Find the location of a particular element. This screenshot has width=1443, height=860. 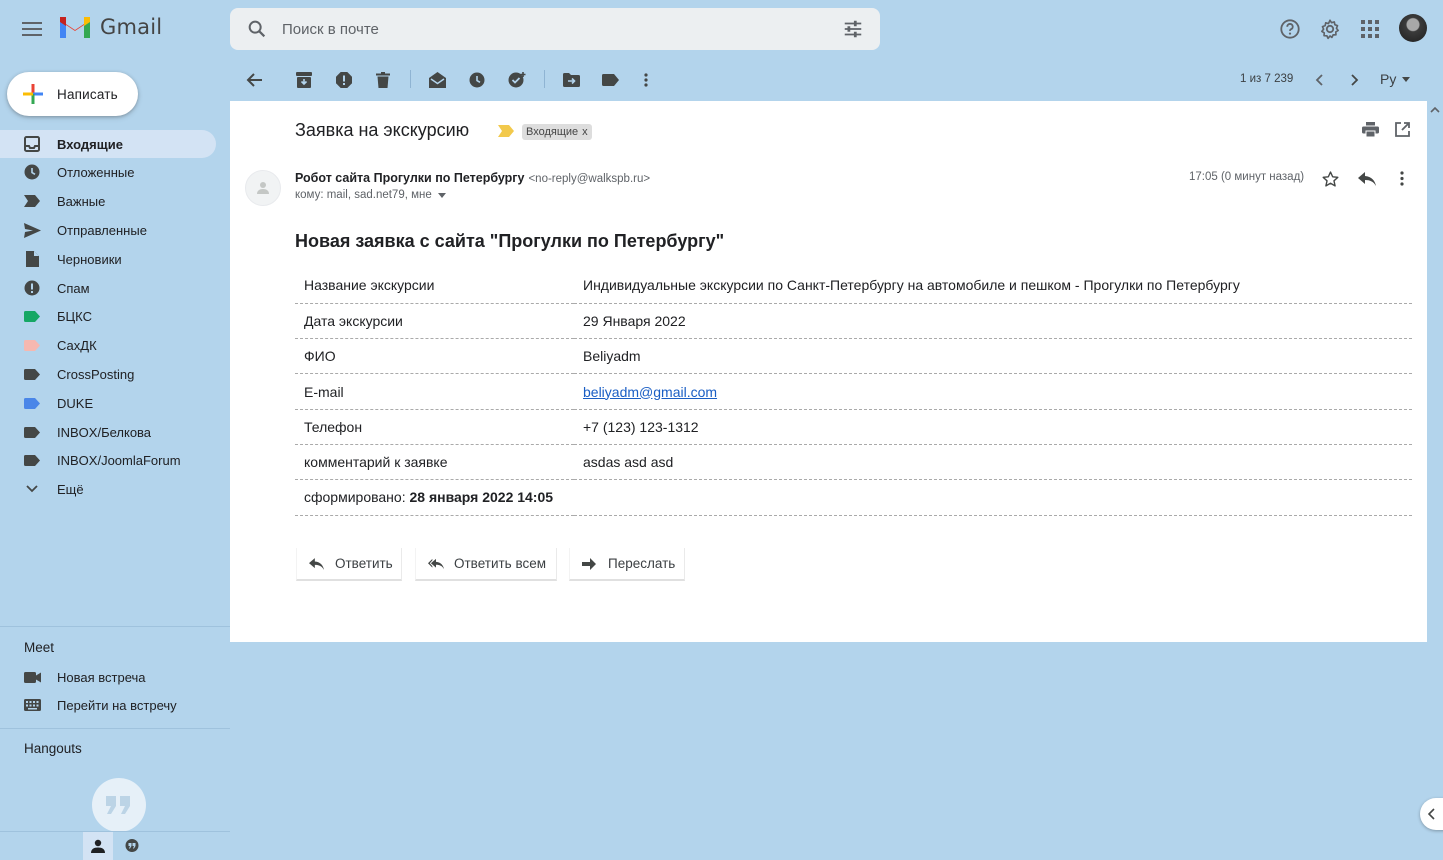

forward-label: Переслать is located at coordinates (642, 563).